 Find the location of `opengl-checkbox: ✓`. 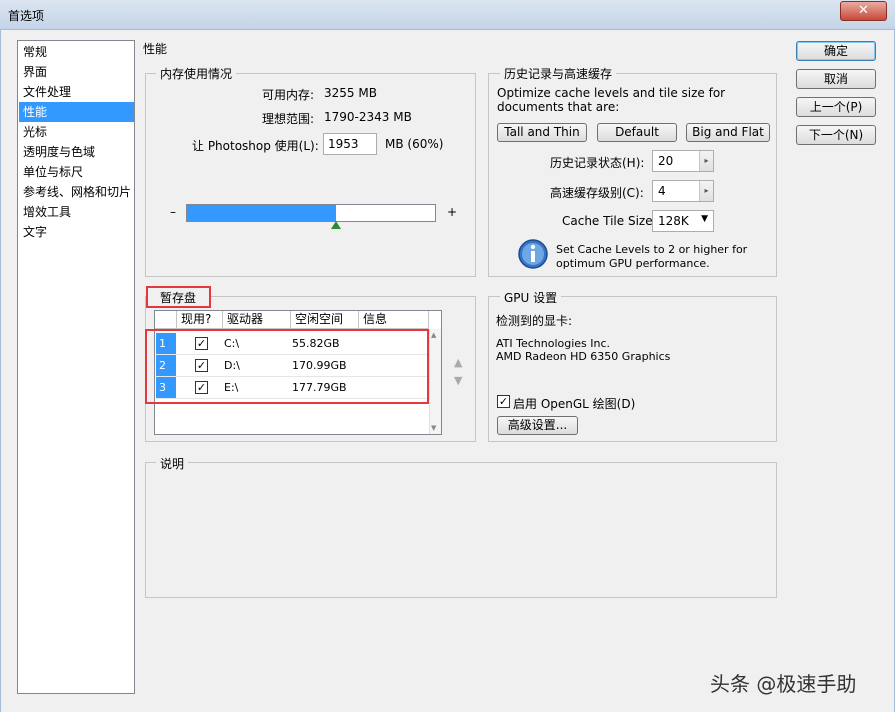

opengl-checkbox: ✓ is located at coordinates (503, 401).